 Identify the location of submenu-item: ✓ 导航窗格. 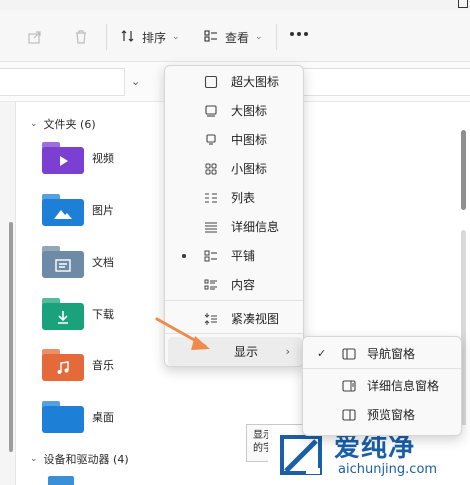
(382, 353).